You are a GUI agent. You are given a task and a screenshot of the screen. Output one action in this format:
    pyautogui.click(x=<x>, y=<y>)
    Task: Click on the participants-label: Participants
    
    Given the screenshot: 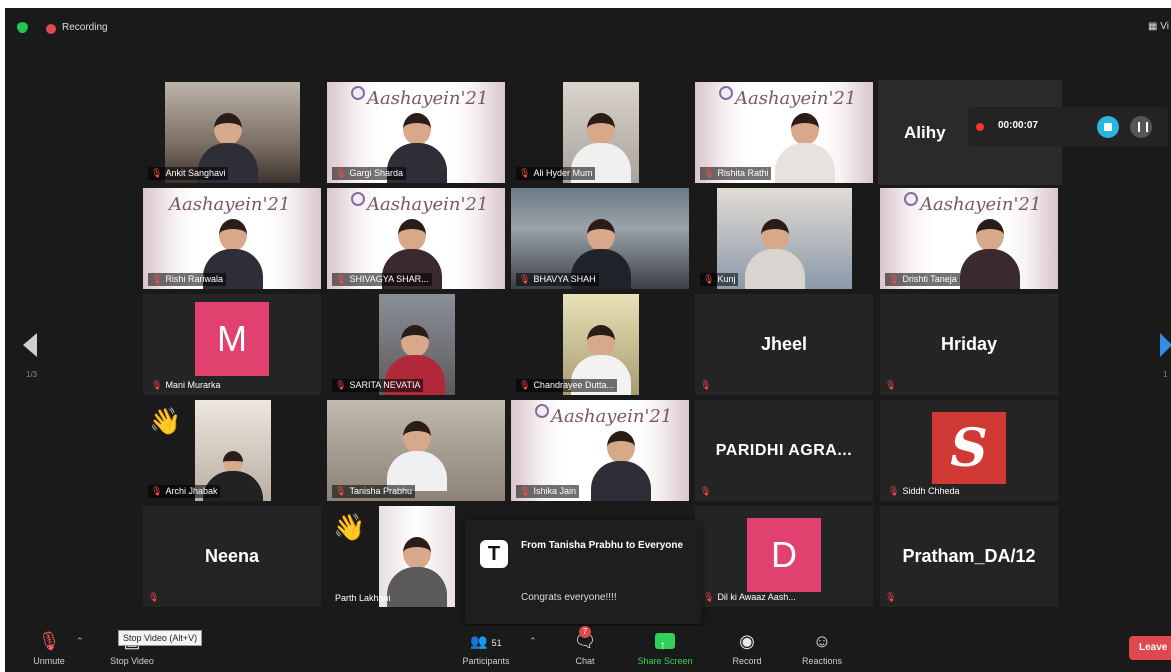 What is the action you would take?
    pyautogui.click(x=486, y=661)
    